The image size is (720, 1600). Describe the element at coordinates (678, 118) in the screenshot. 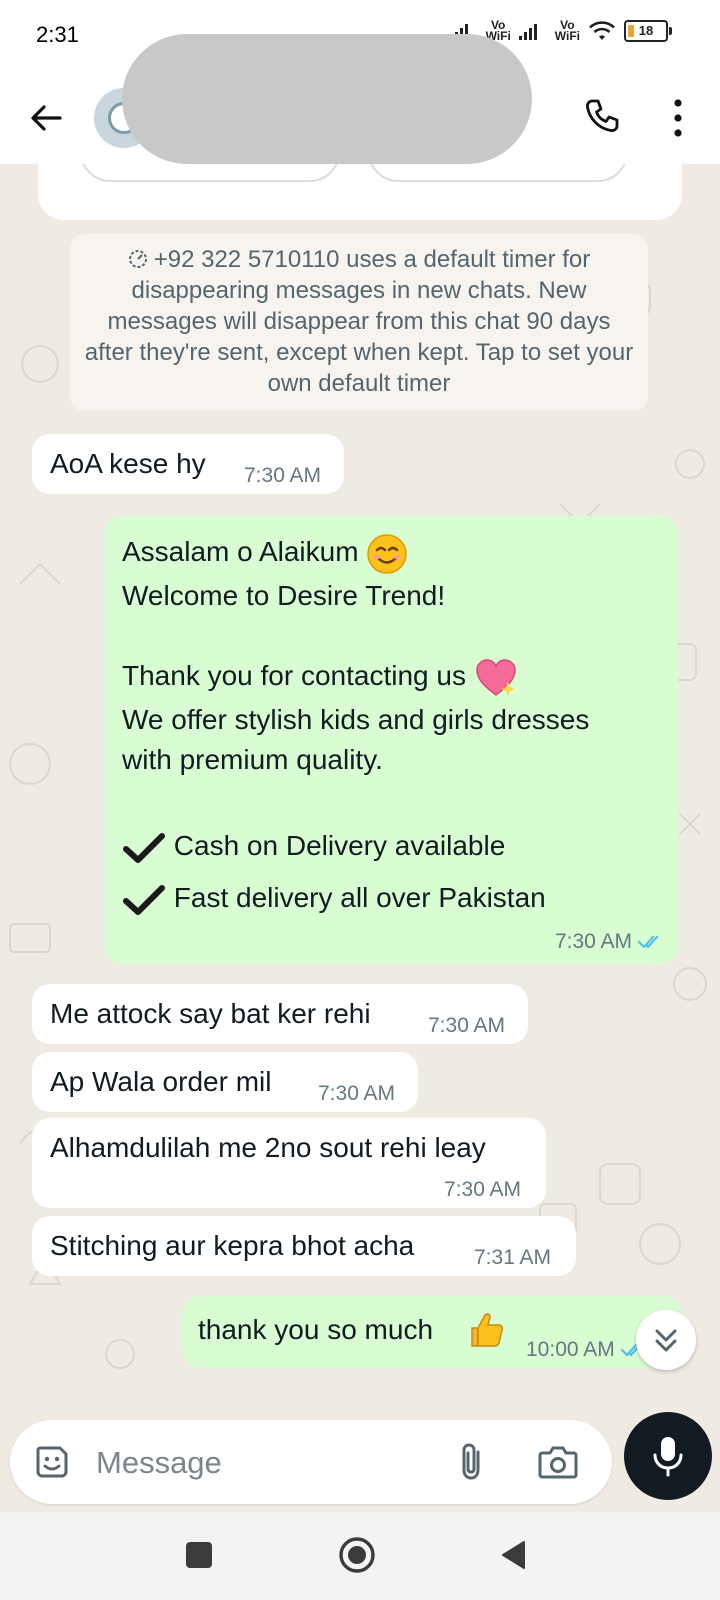

I see `more-vertical-icon` at that location.